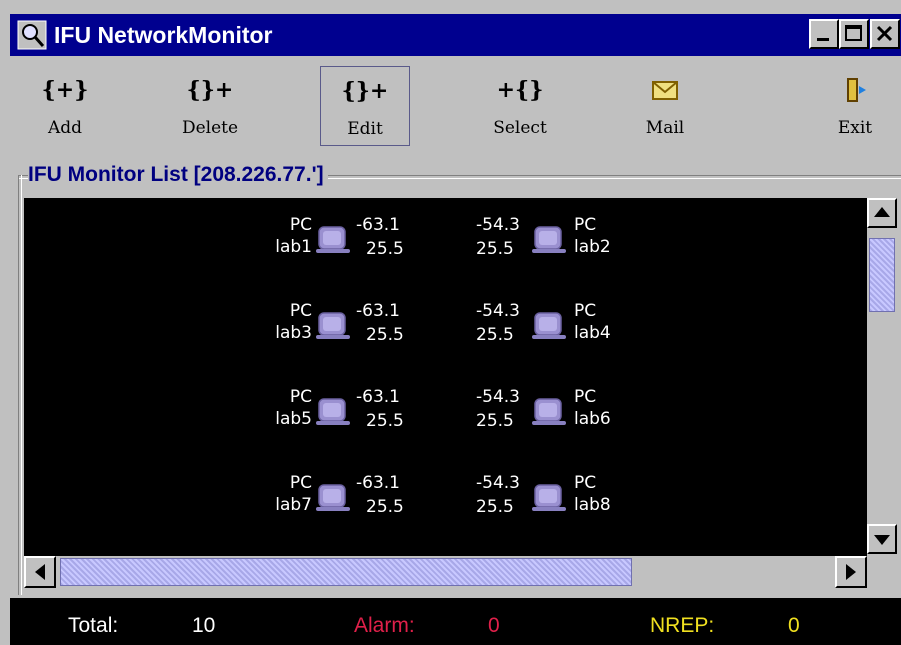  I want to click on select-icon: +{}, so click(520, 90).